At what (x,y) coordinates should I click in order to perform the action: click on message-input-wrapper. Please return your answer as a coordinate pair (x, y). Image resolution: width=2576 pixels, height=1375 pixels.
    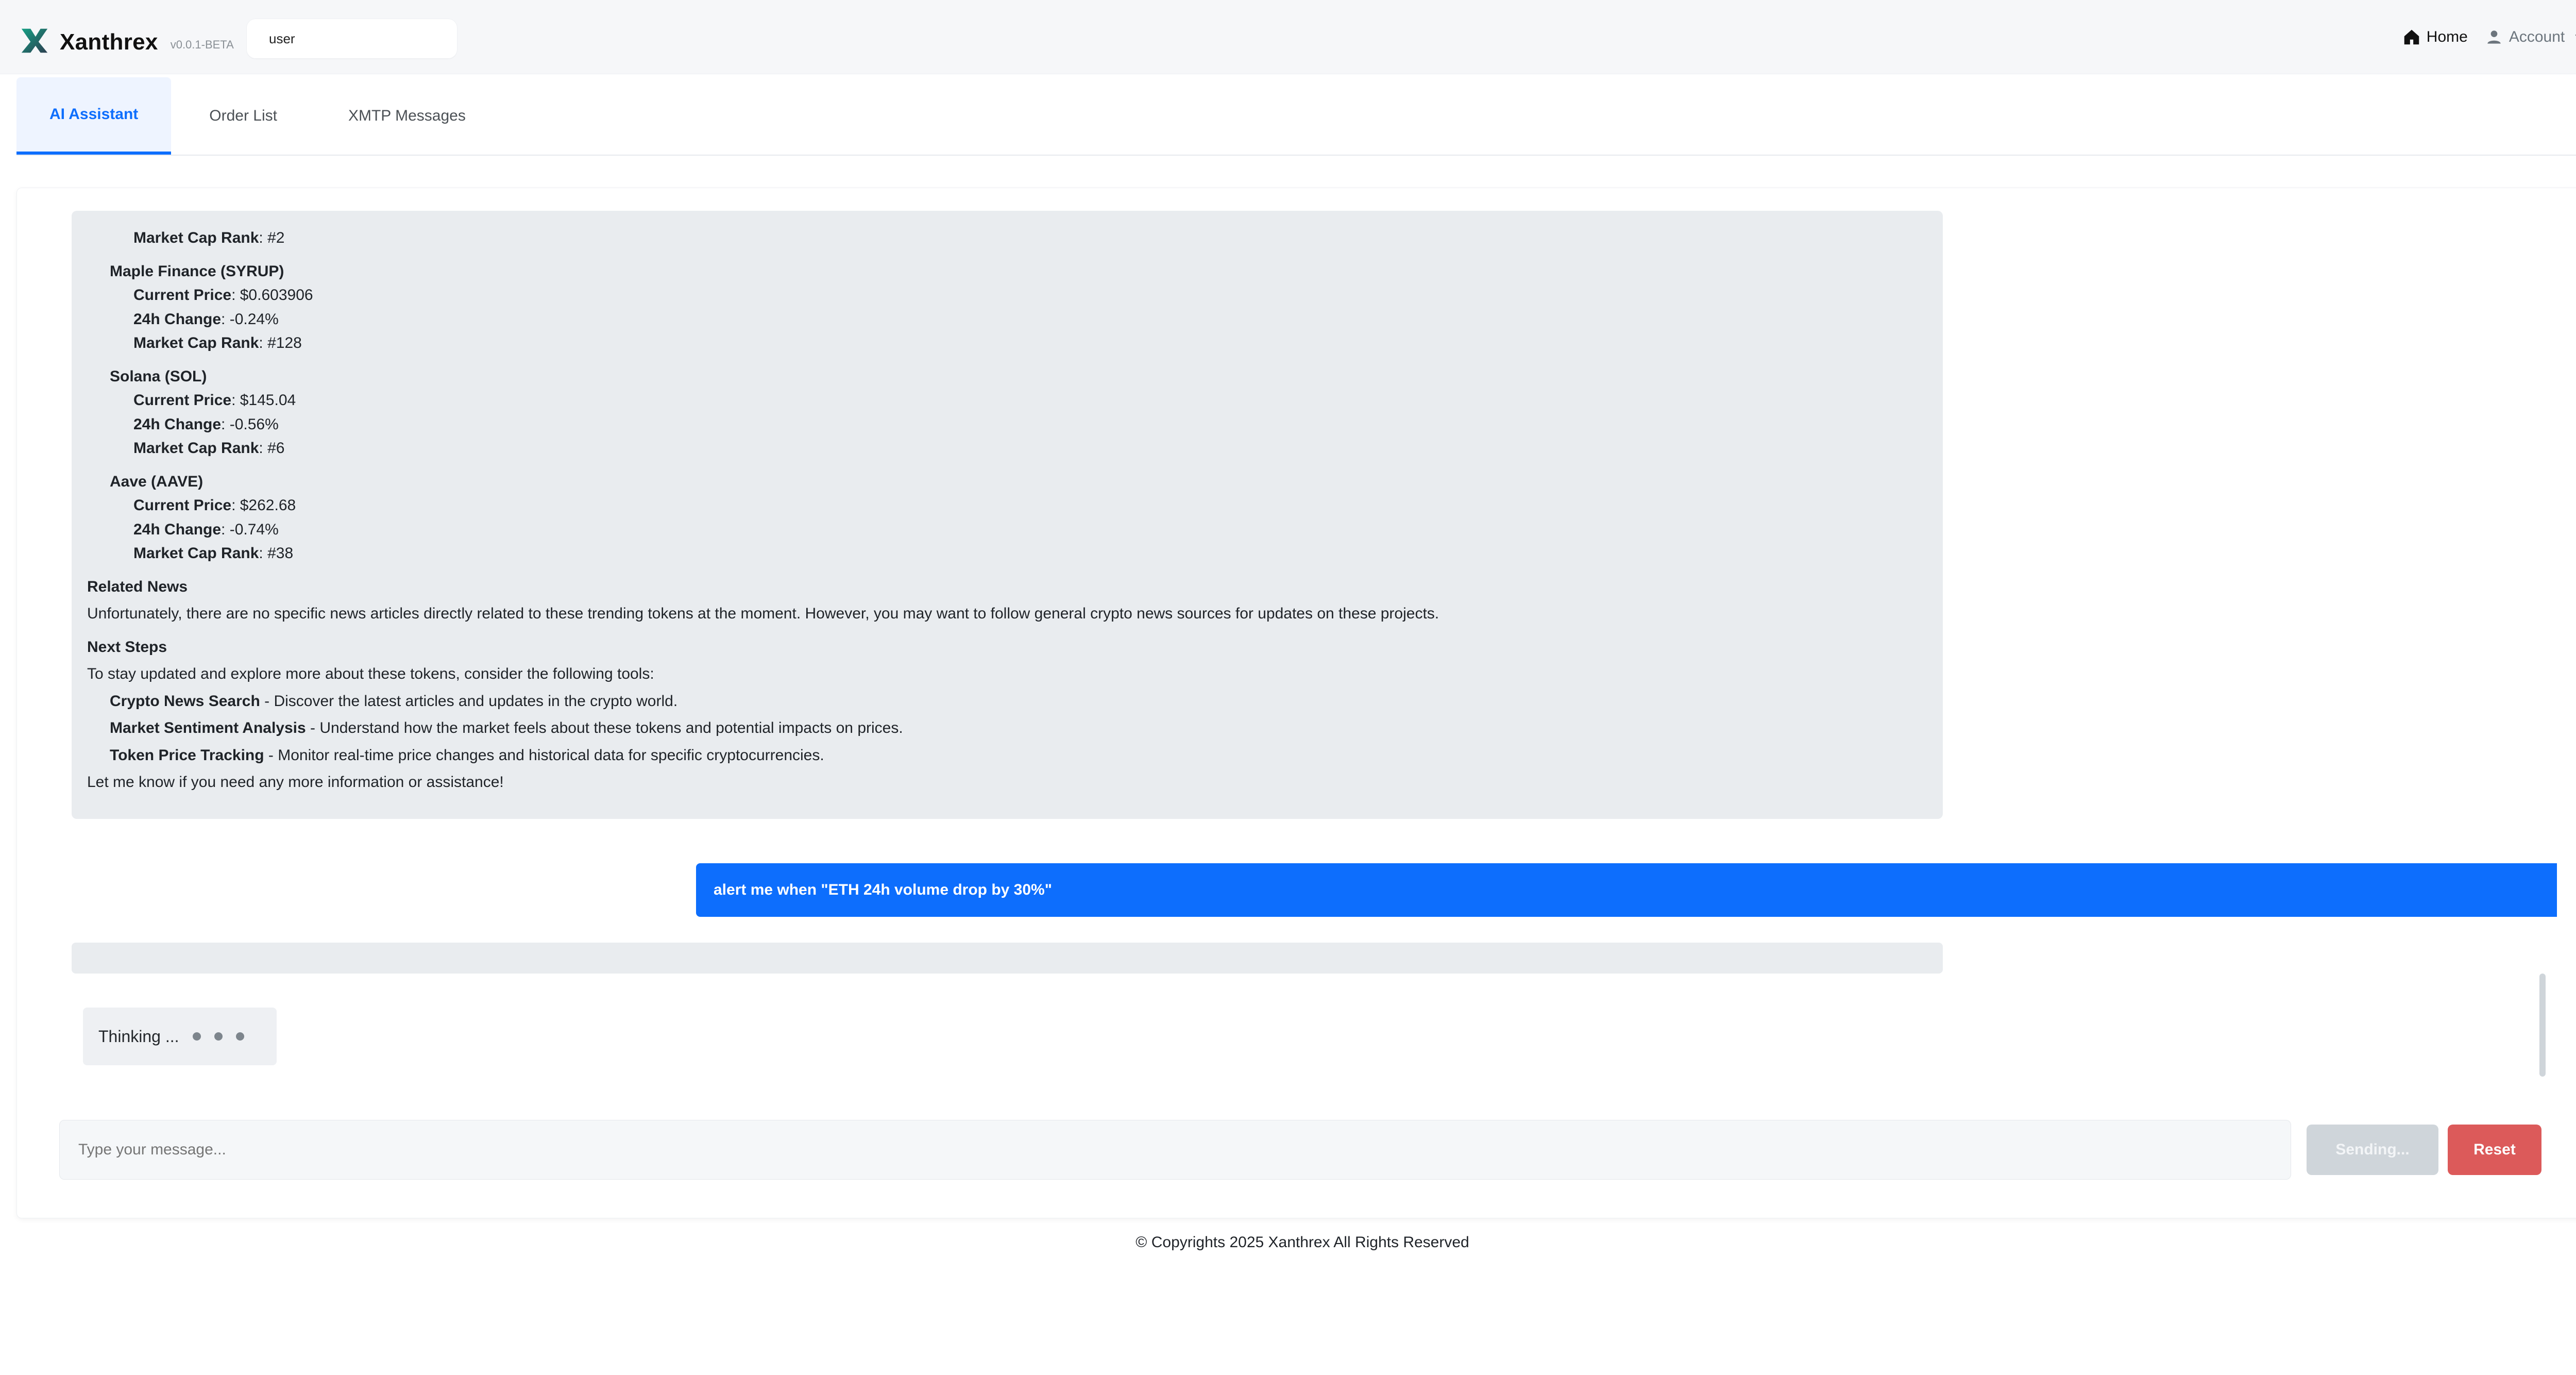
    Looking at the image, I should click on (1175, 1150).